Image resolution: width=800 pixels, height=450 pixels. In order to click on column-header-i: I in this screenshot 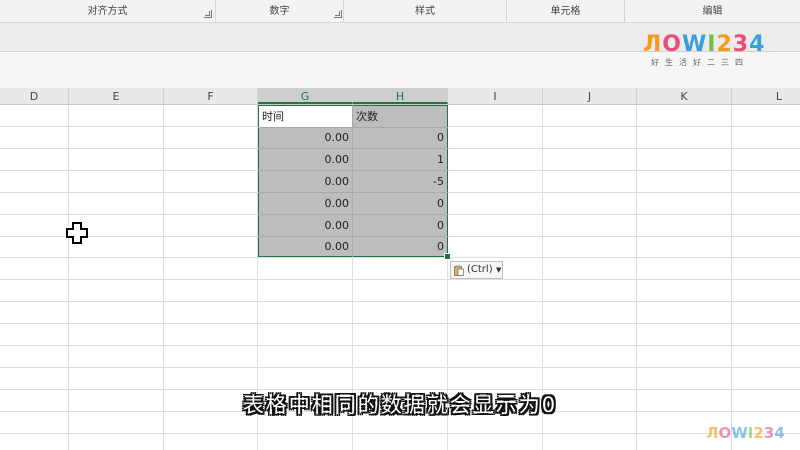, I will do `click(495, 96)`.